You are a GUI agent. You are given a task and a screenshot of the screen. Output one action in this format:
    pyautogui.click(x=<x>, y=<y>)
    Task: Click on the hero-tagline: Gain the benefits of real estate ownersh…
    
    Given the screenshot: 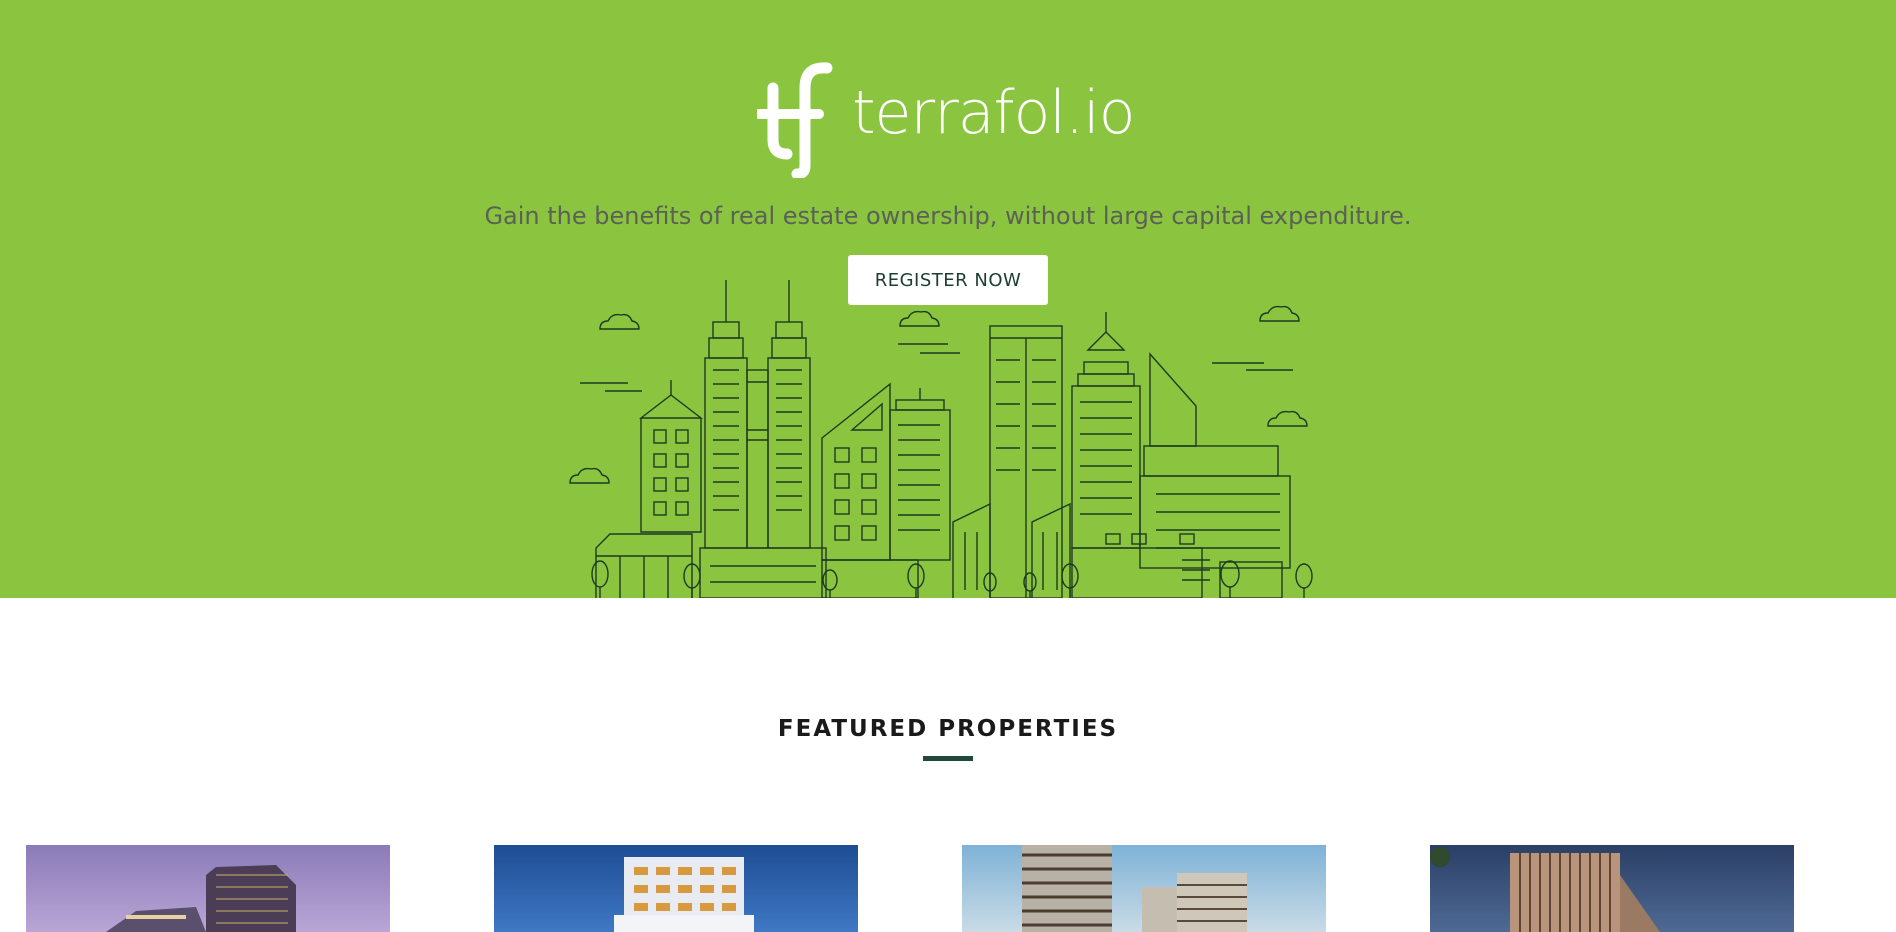 What is the action you would take?
    pyautogui.click(x=948, y=216)
    